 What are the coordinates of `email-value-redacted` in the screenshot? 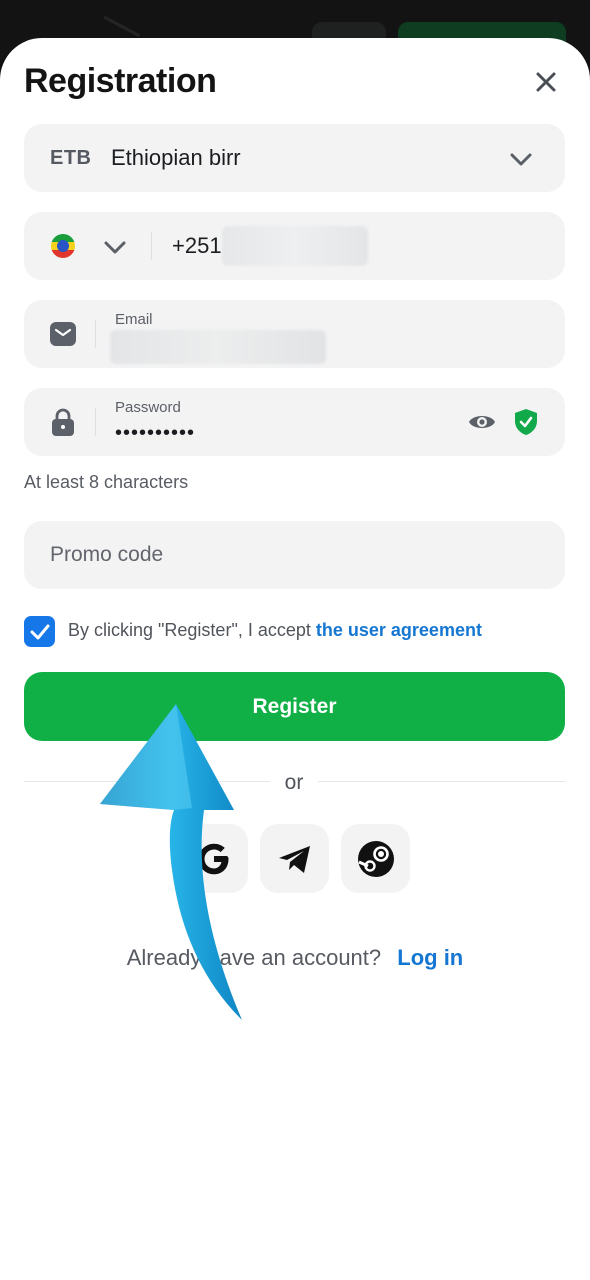 It's located at (218, 347).